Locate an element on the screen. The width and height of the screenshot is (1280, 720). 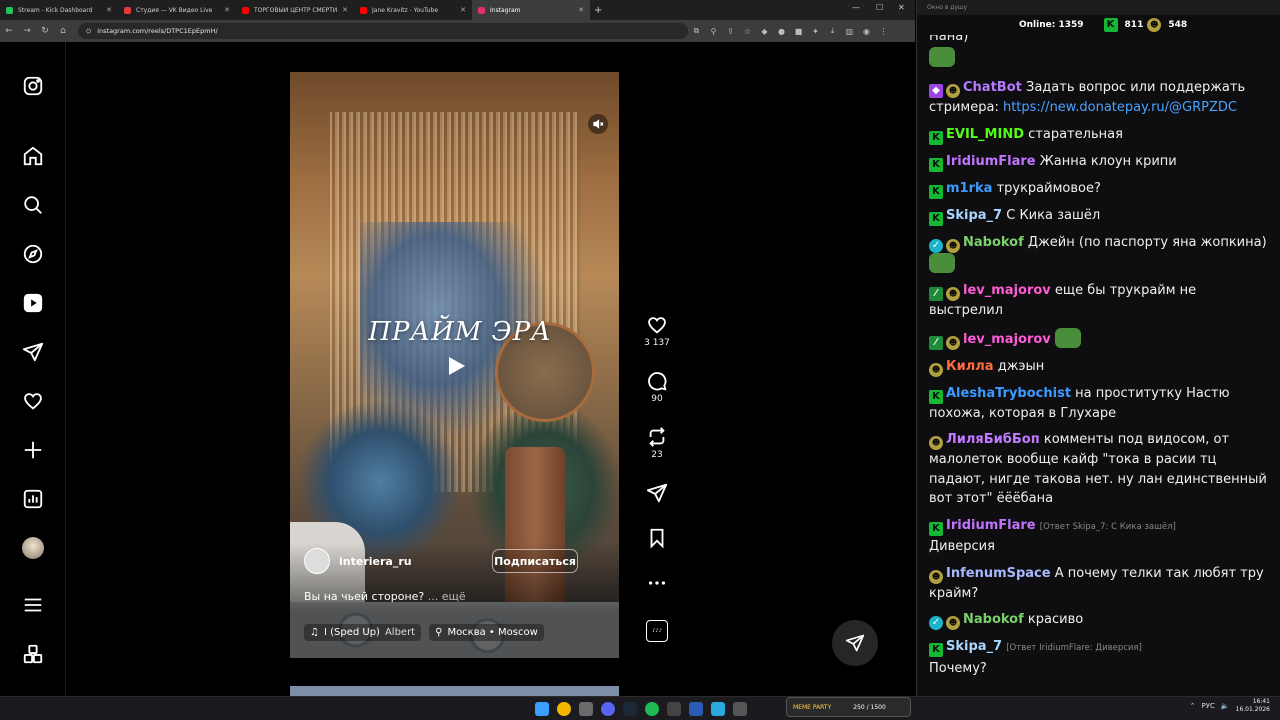
share-icon: ⇪ is located at coordinates (730, 31).